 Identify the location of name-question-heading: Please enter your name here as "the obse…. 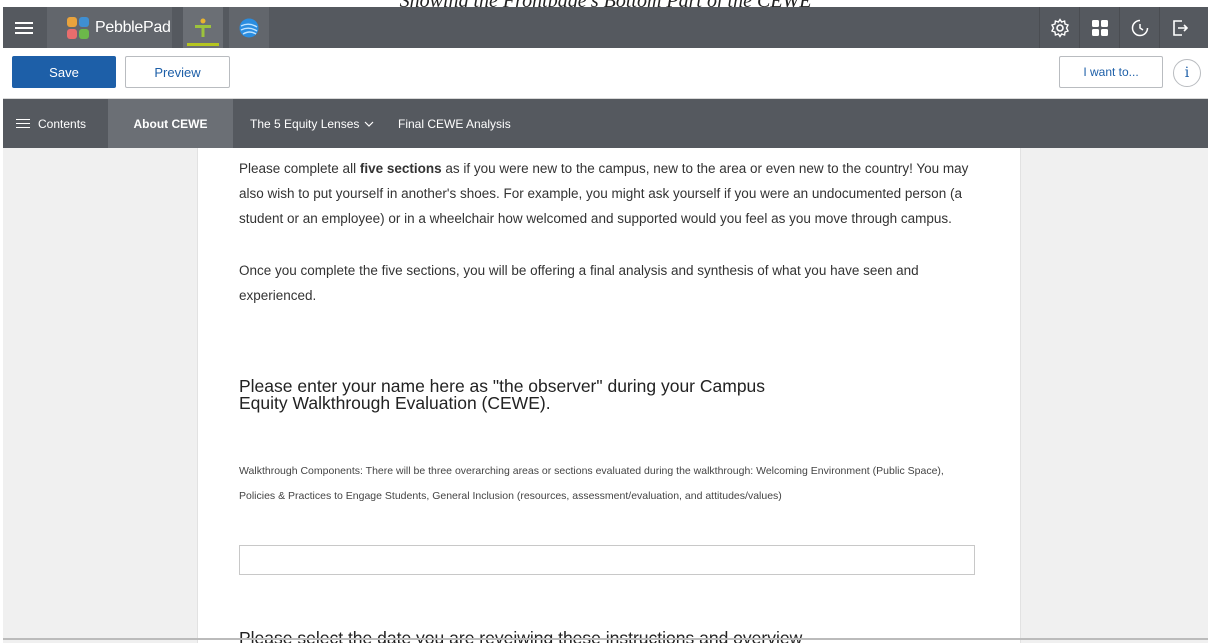
(502, 394).